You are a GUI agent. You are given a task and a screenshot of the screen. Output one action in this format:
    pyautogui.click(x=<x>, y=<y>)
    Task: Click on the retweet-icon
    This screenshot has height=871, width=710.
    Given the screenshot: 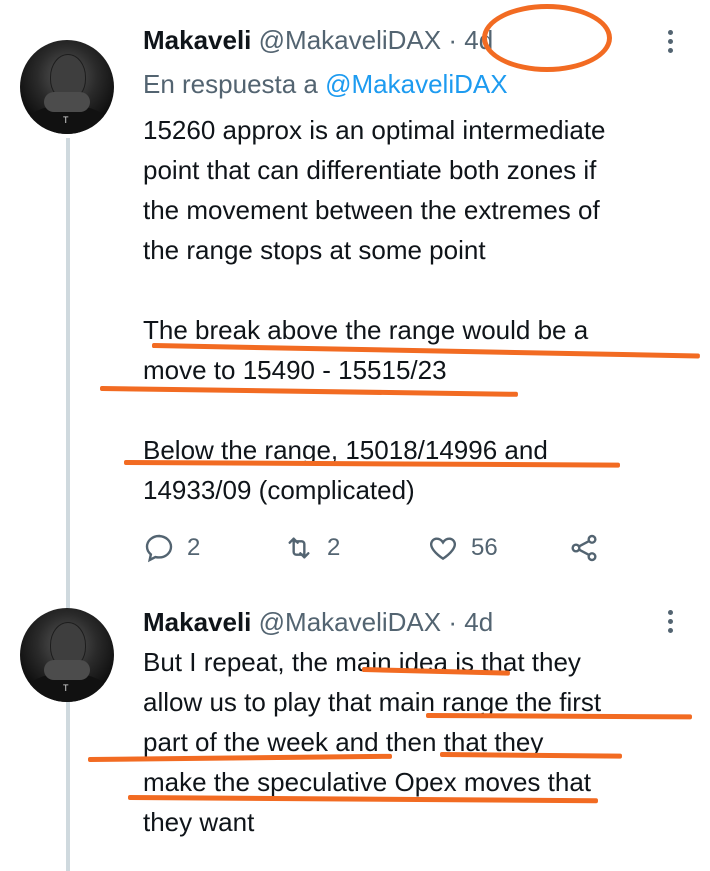 What is the action you would take?
    pyautogui.click(x=299, y=548)
    